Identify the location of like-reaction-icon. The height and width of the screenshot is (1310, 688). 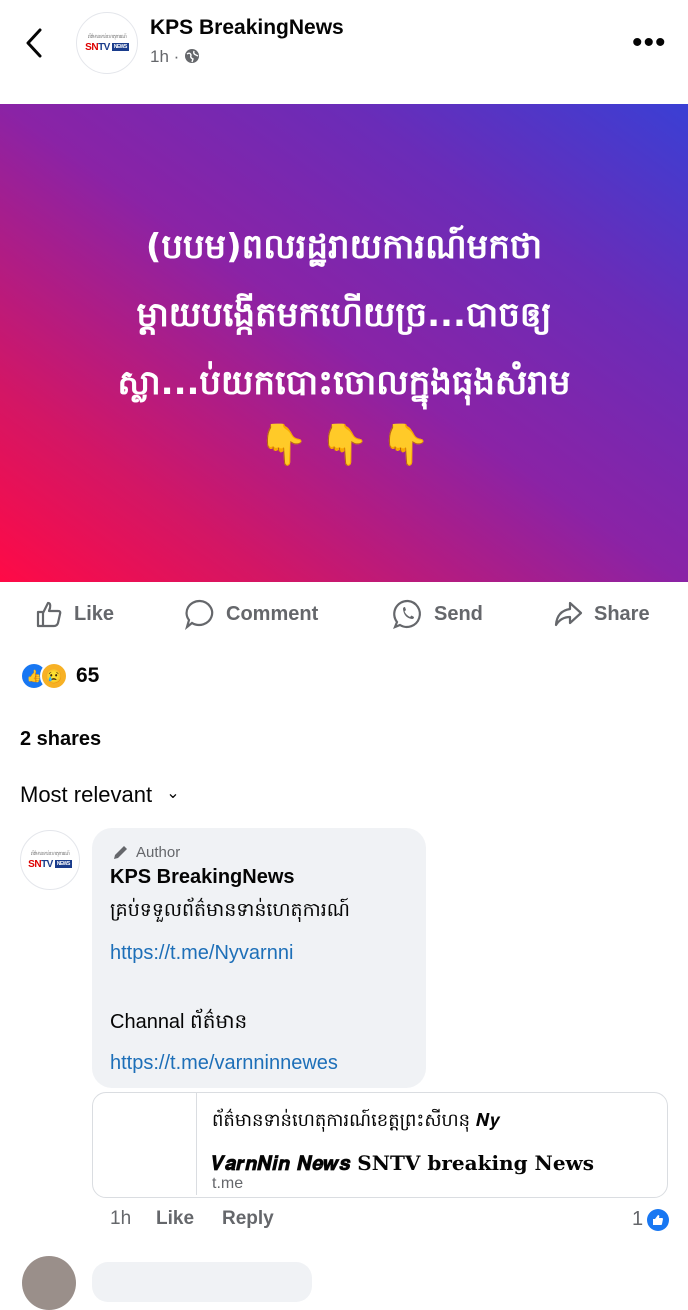
(658, 1219).